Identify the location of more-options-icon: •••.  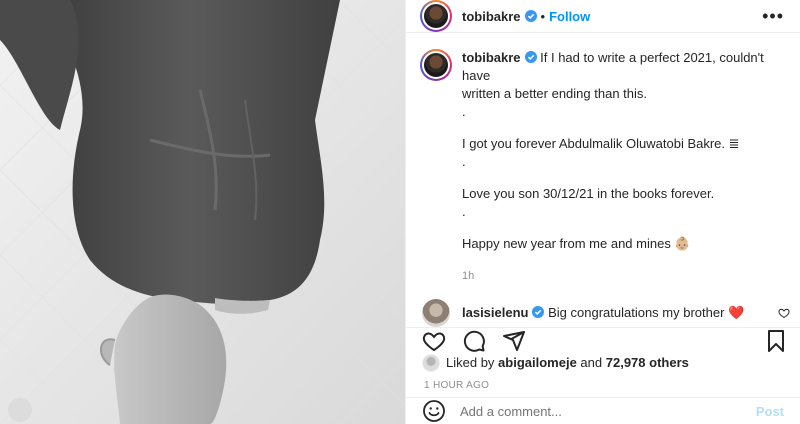
(773, 16).